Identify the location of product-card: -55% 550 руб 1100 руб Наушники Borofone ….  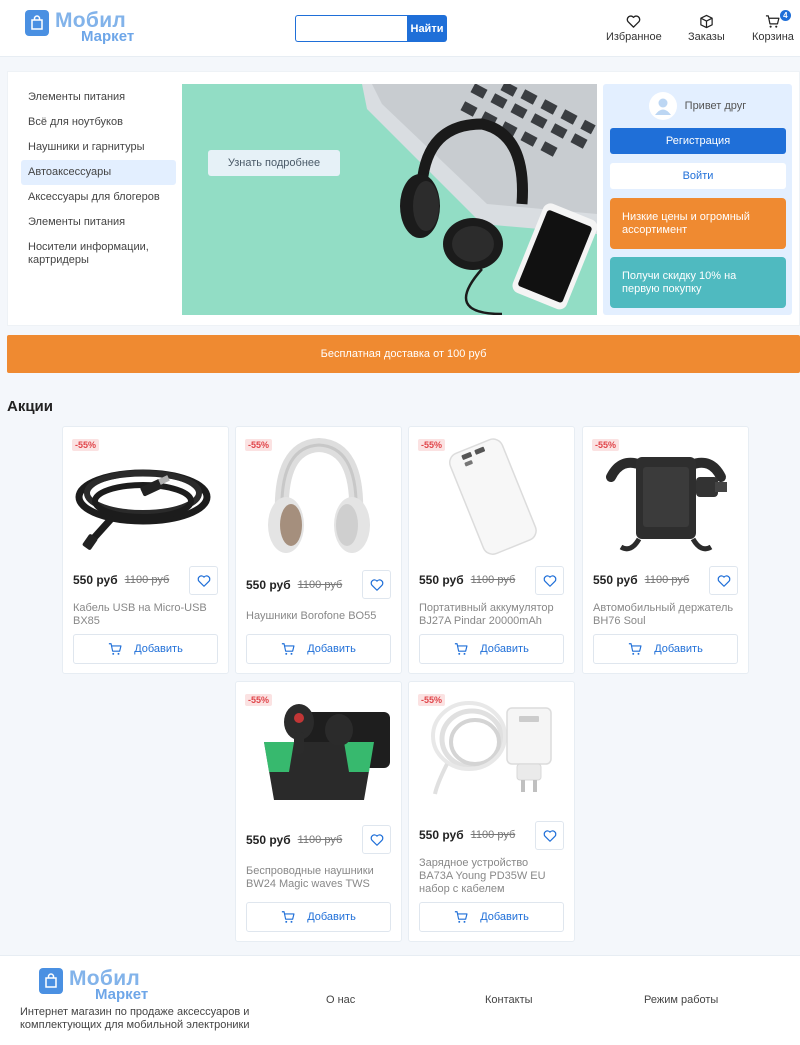
(318, 550).